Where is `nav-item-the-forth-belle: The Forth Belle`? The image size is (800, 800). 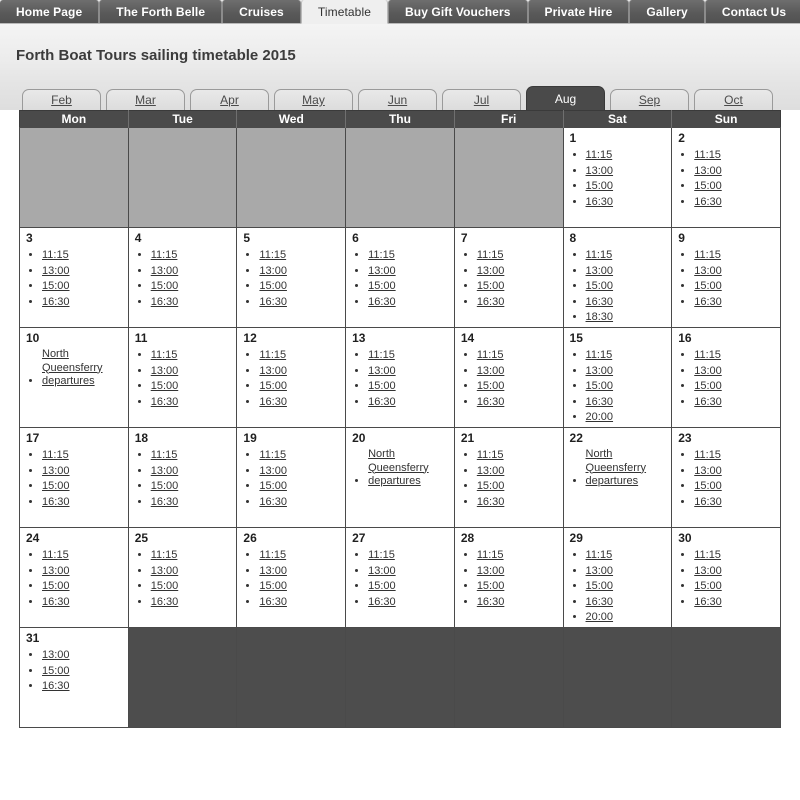
nav-item-the-forth-belle: The Forth Belle is located at coordinates (161, 11).